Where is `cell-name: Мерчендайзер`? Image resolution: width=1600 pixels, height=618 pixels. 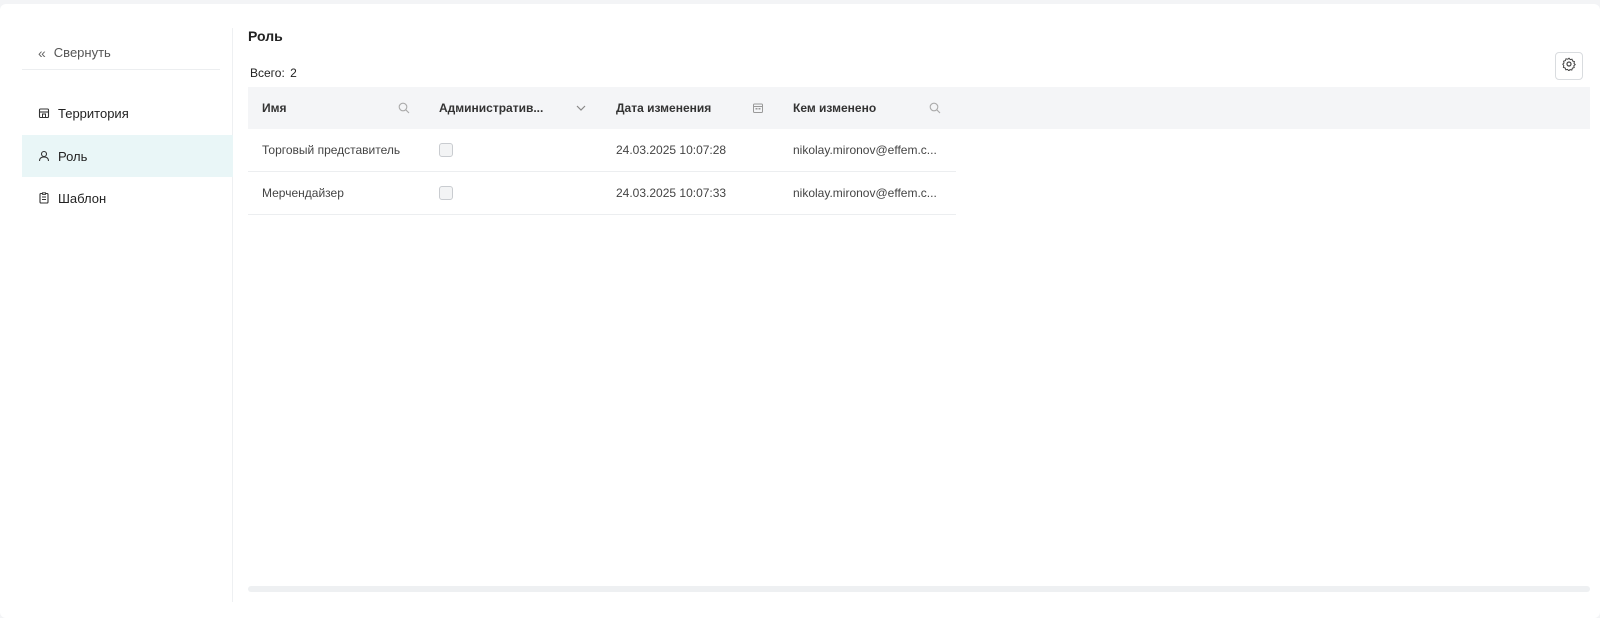
cell-name: Мерчендайзер is located at coordinates (303, 193).